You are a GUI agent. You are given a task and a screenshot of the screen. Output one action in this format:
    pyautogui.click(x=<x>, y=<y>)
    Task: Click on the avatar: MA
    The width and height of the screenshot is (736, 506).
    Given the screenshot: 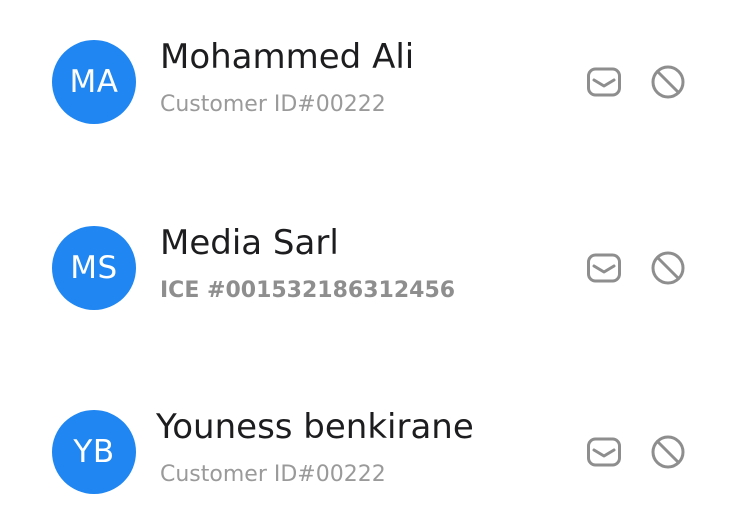 What is the action you would take?
    pyautogui.click(x=94, y=82)
    